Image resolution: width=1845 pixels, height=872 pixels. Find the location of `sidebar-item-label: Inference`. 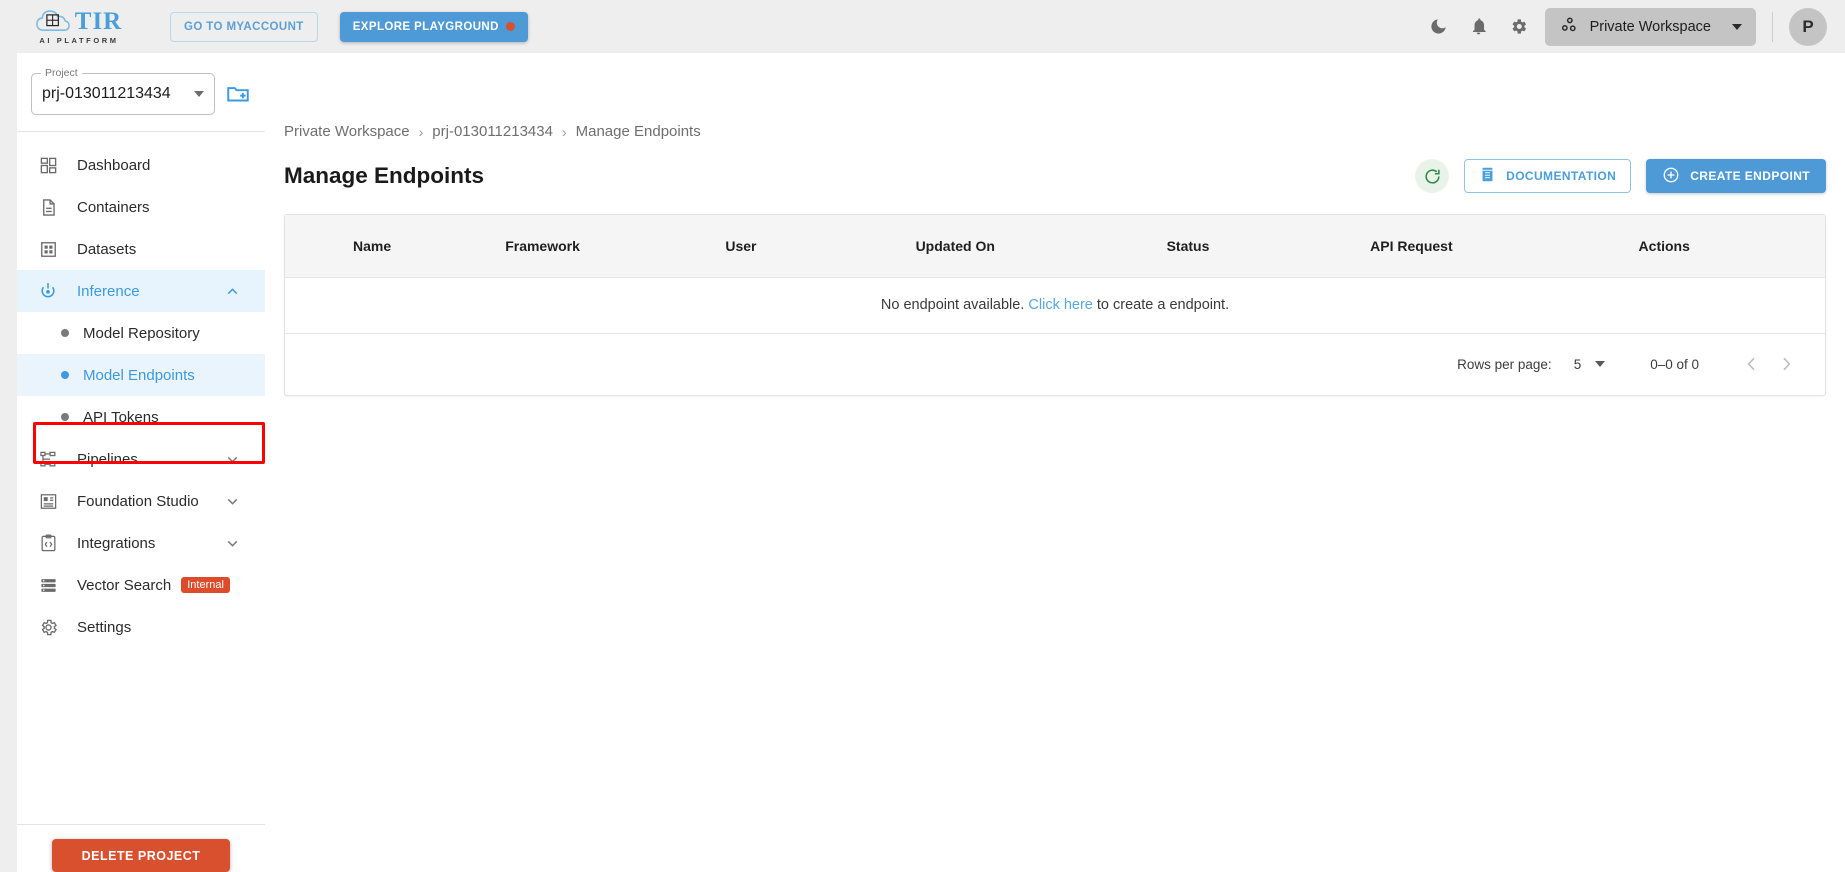

sidebar-item-label: Inference is located at coordinates (108, 291).